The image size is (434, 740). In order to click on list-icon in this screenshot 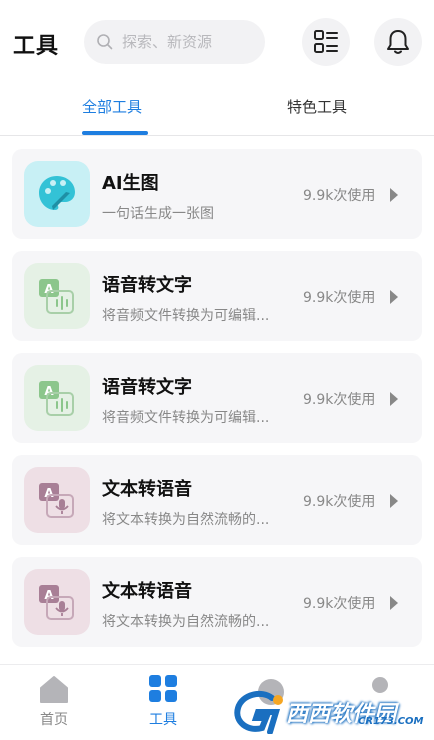, I will do `click(326, 41)`.